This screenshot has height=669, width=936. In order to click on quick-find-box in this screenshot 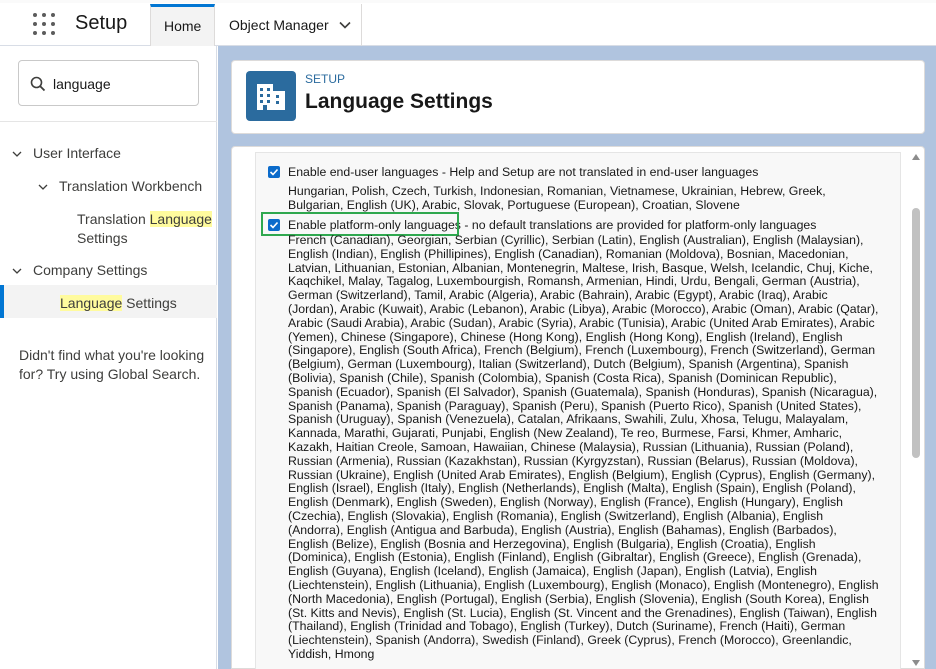, I will do `click(108, 83)`.